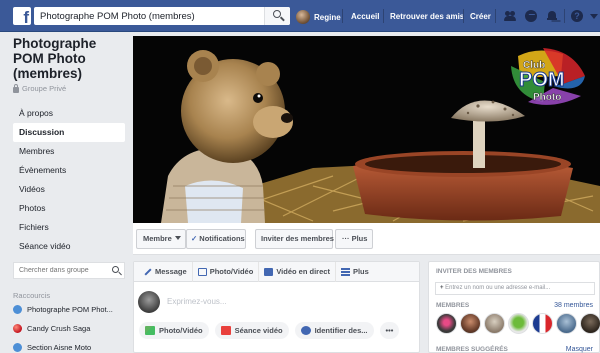 The image size is (600, 353). What do you see at coordinates (69, 132) in the screenshot?
I see `sidebar-item-discussion: Discussion` at bounding box center [69, 132].